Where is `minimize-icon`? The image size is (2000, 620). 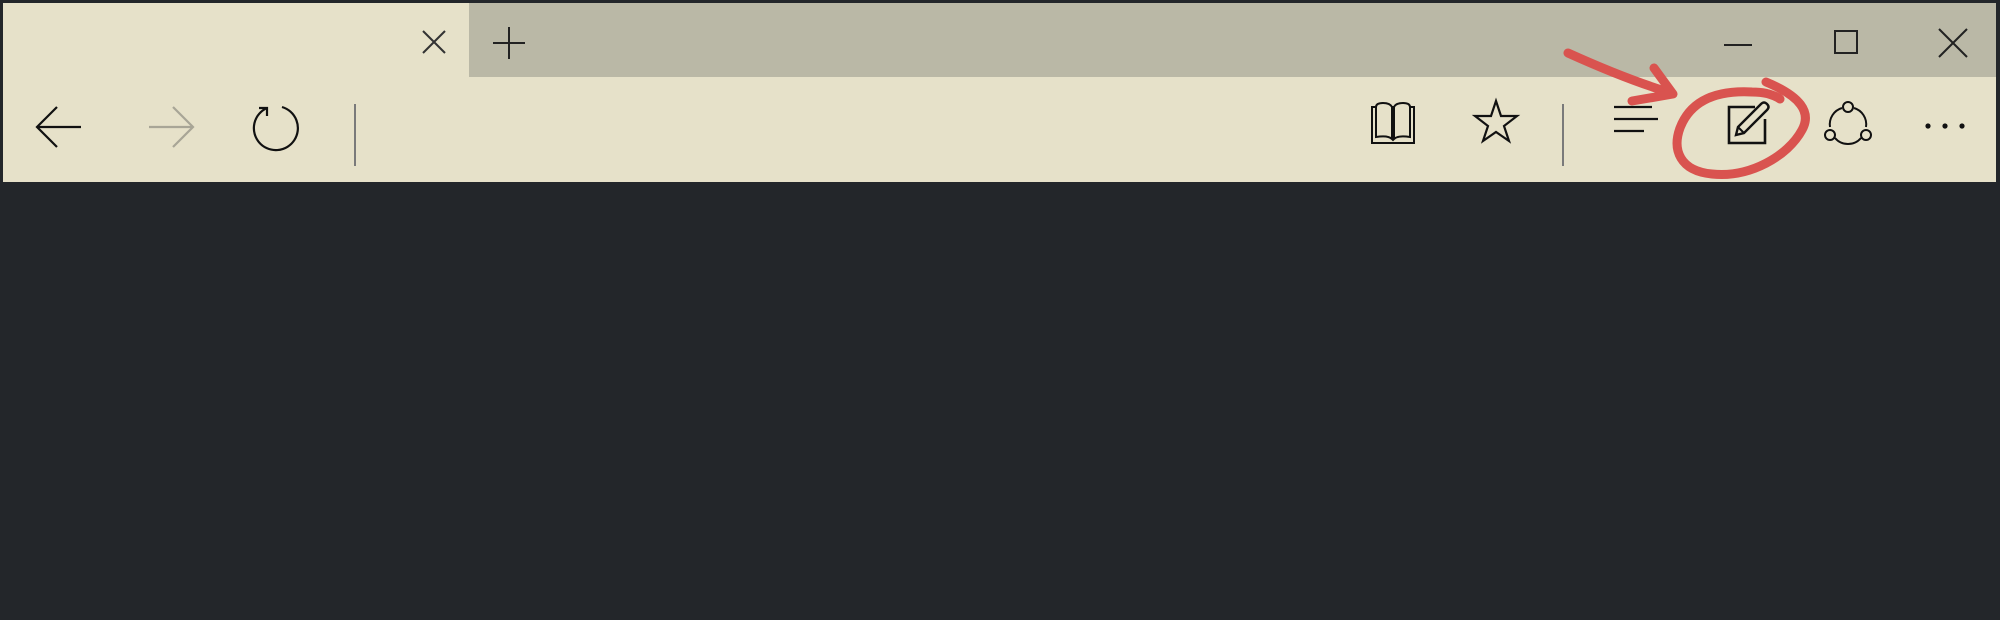 minimize-icon is located at coordinates (1738, 45).